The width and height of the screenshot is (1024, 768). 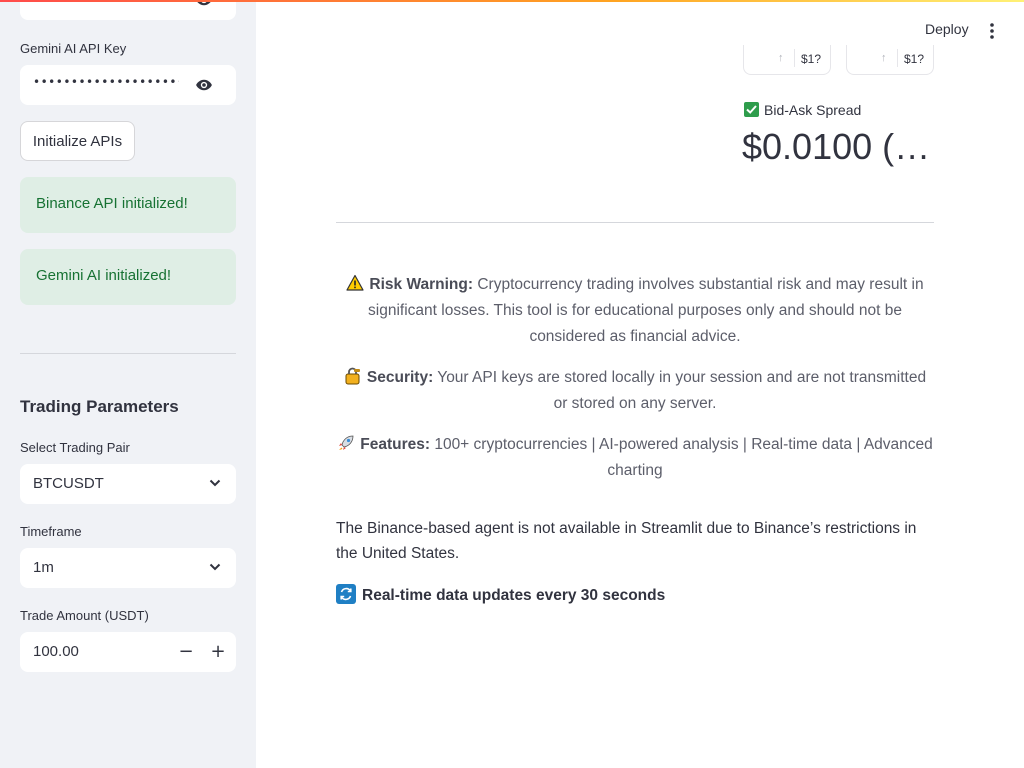 I want to click on trading-parameters-heading: Trading Parameters, so click(x=99, y=406).